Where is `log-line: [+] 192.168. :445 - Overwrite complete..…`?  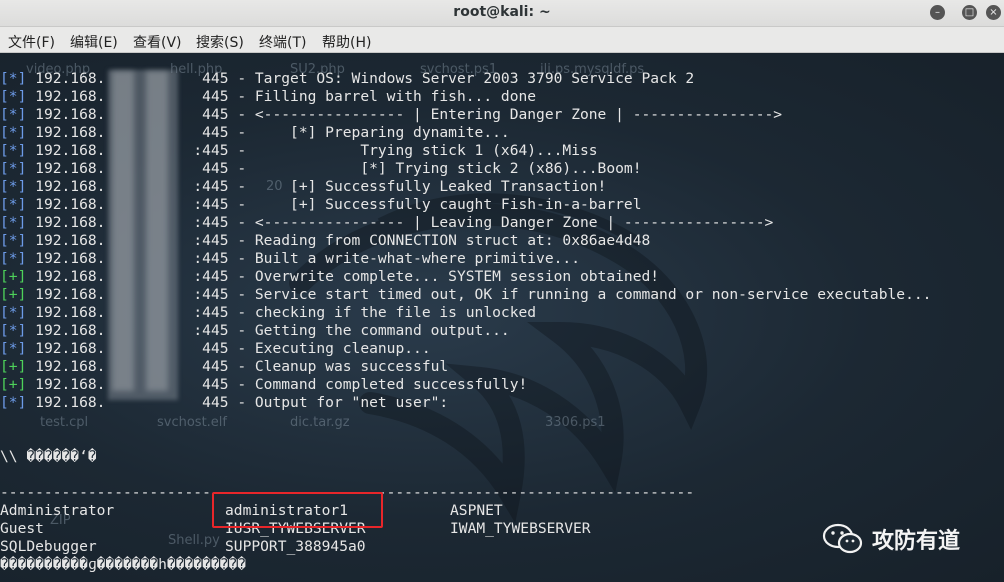 log-line: [+] 192.168. :445 - Overwrite complete..… is located at coordinates (329, 277).